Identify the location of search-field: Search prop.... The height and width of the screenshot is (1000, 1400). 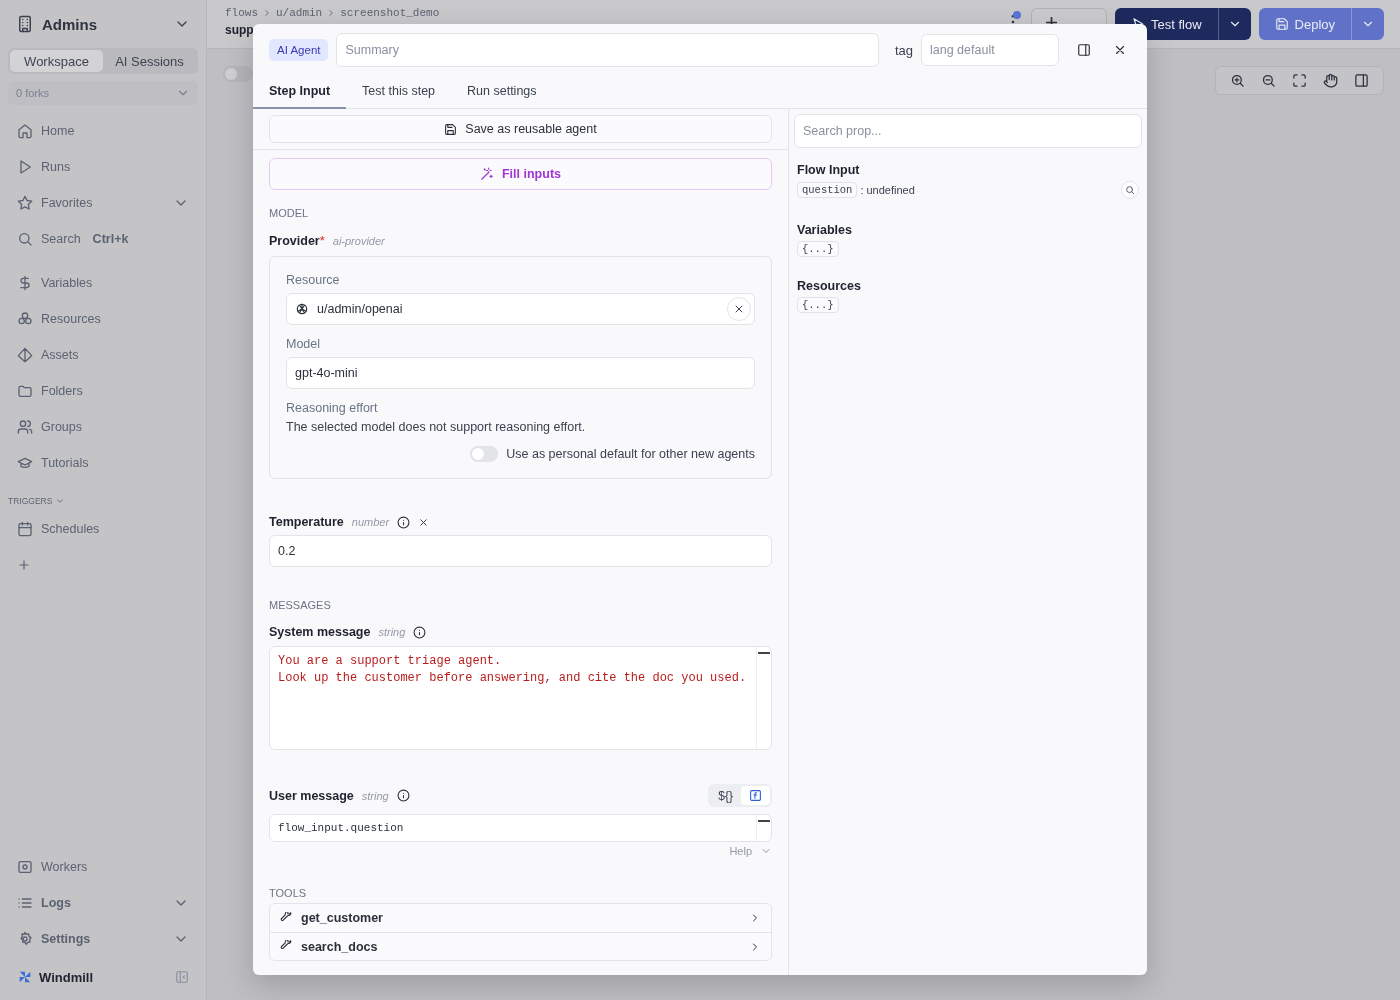
(968, 131).